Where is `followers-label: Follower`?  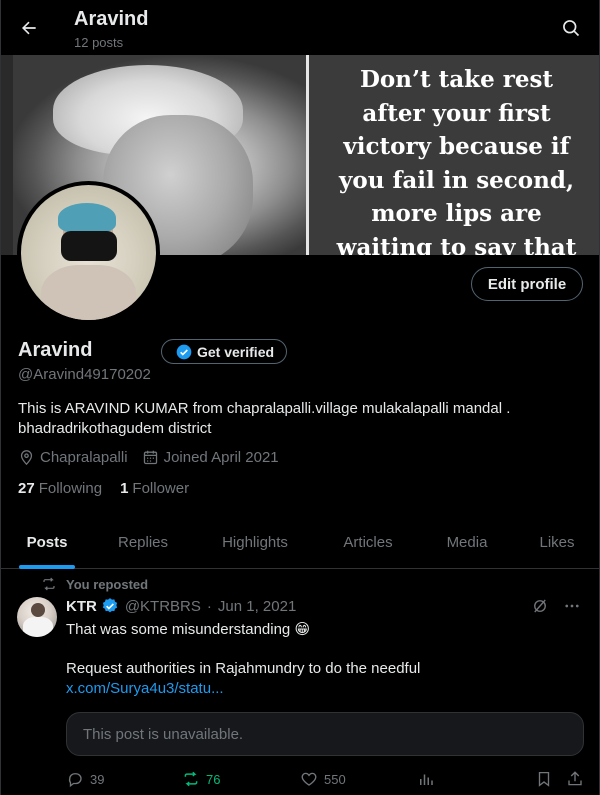
followers-label: Follower is located at coordinates (161, 488).